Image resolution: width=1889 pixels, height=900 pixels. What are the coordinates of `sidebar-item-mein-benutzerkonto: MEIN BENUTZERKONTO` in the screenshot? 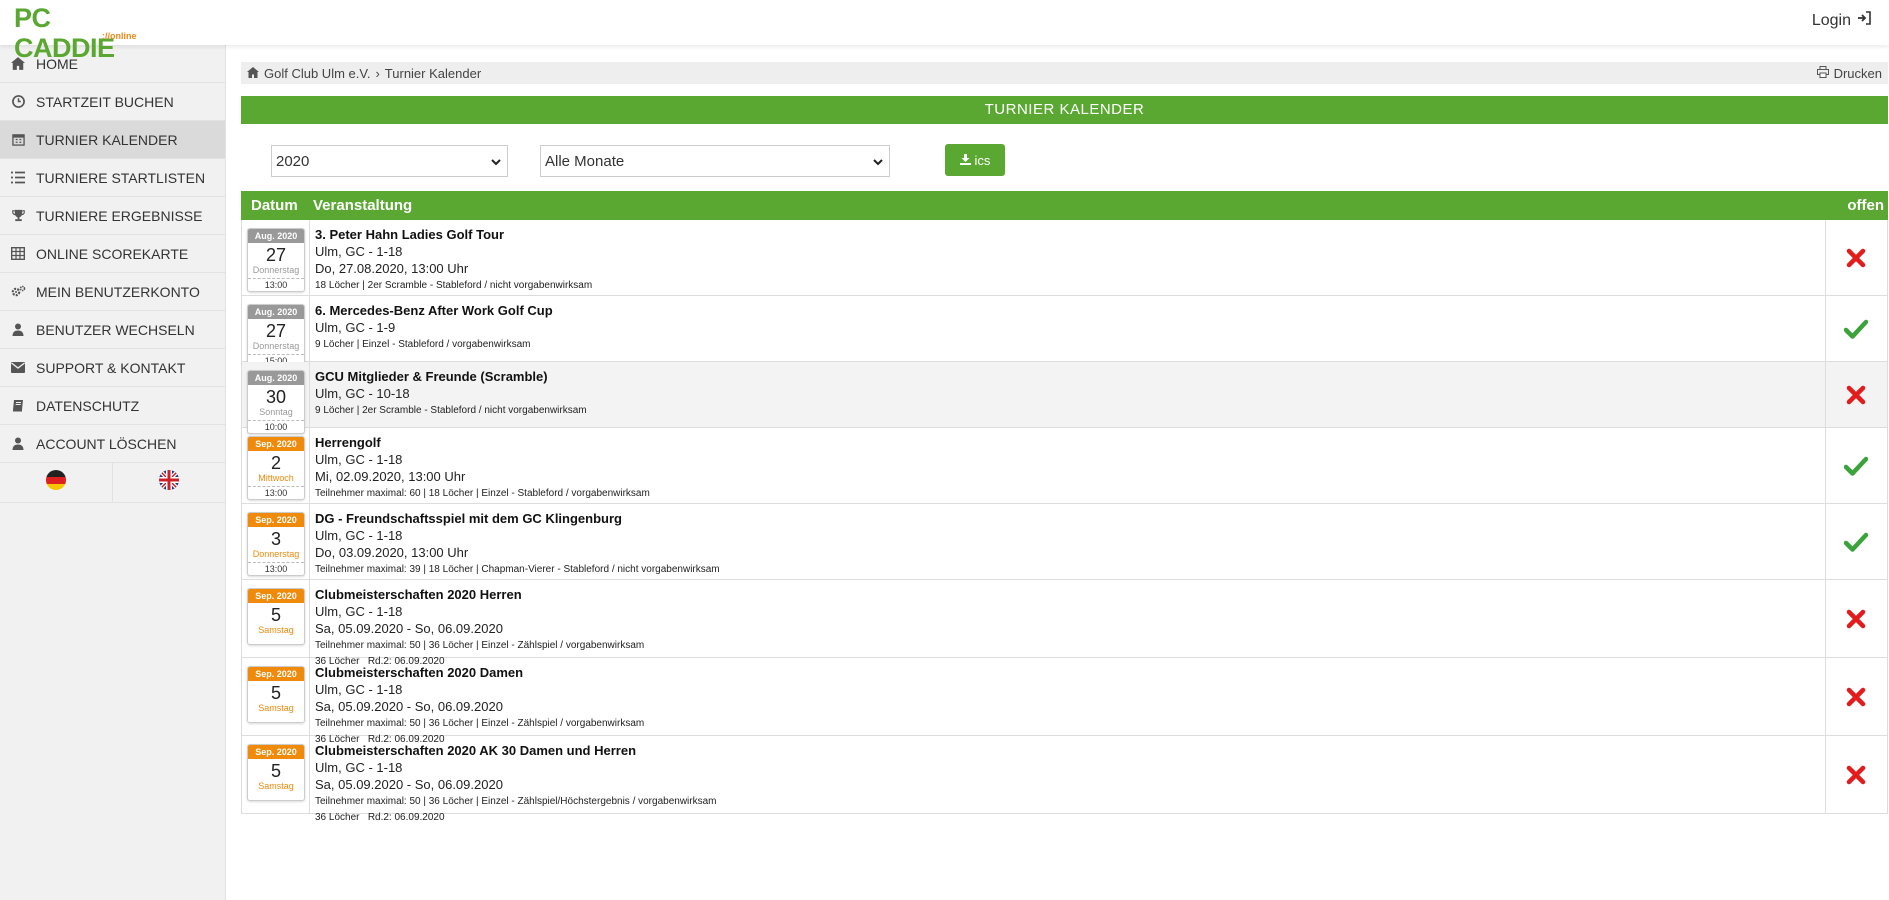 It's located at (112, 292).